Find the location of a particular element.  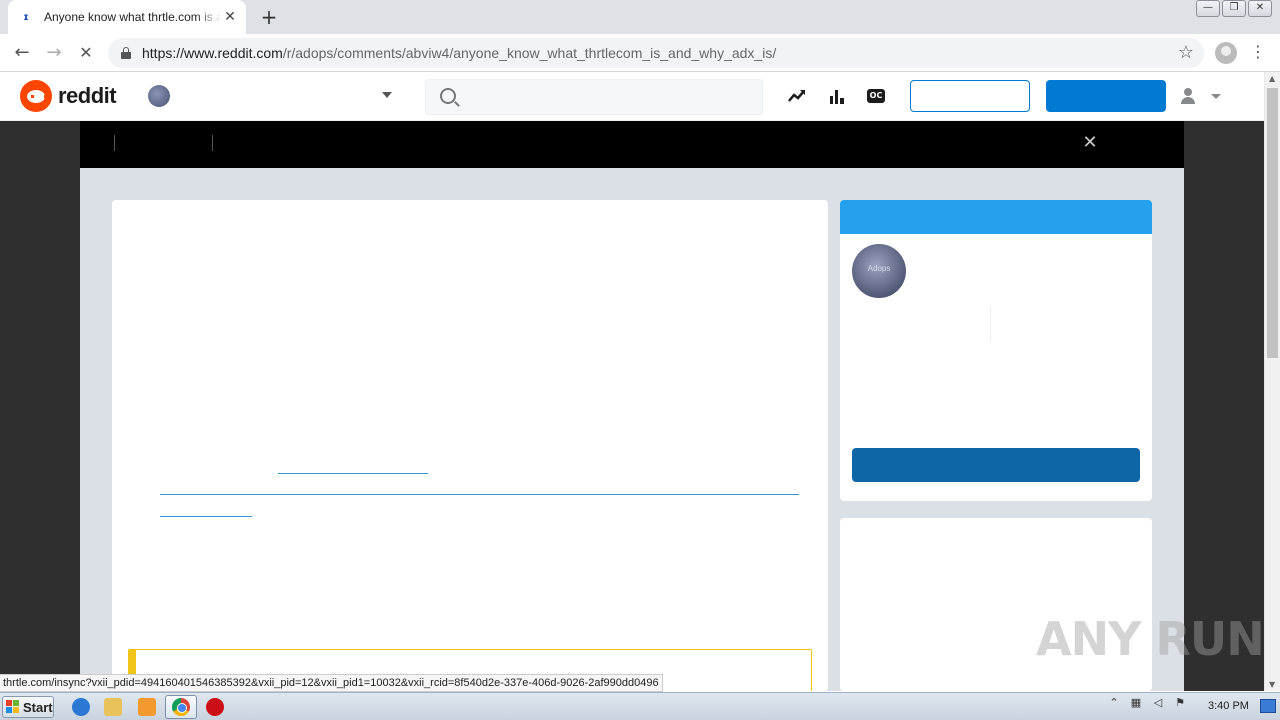

log-in-button is located at coordinates (970, 96).